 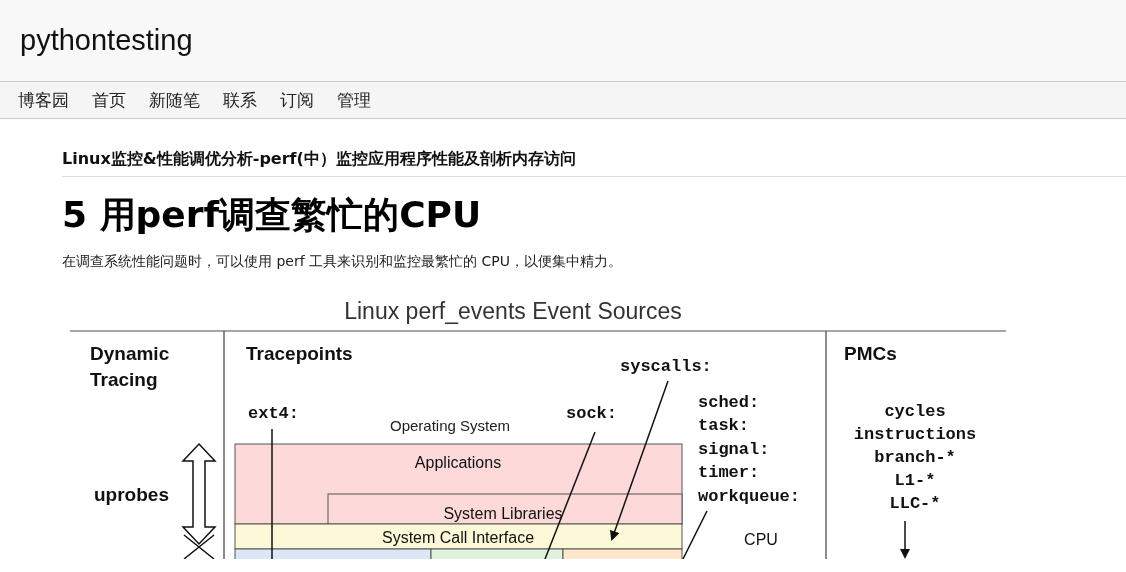 I want to click on column-heading: PMCs, so click(x=870, y=353).